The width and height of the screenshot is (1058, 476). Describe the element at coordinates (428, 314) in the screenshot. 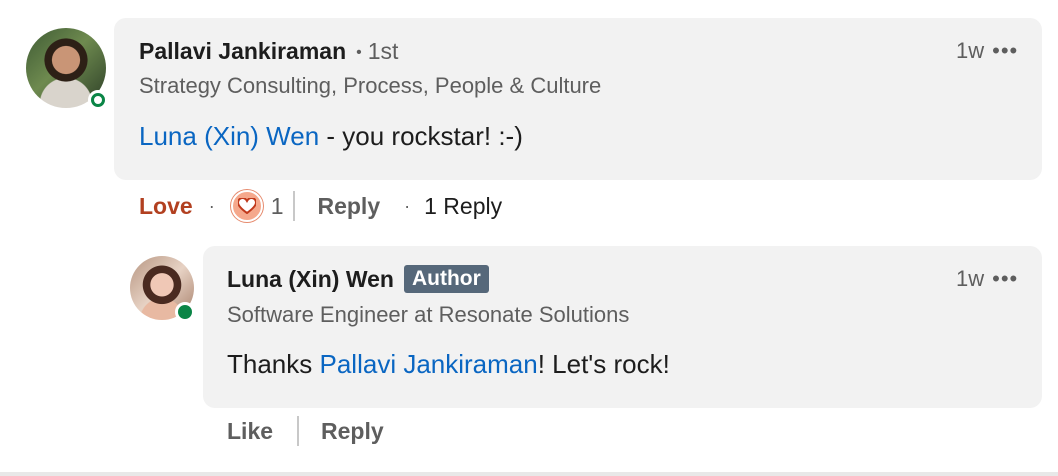

I see `reply-author-headline: Software Engineer at Resonate Solutions` at that location.